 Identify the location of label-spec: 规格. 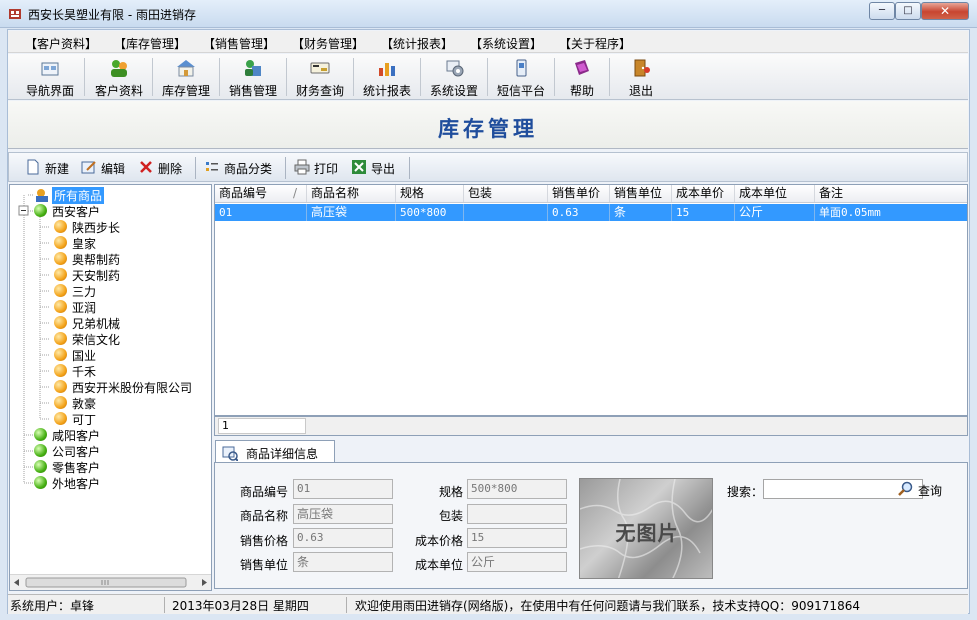
(450, 492).